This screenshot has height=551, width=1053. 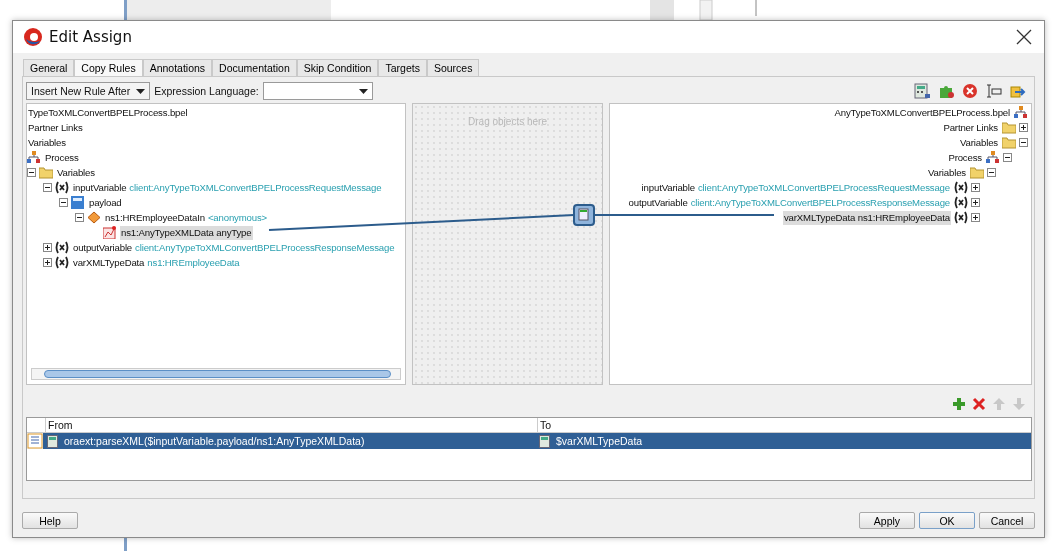 I want to click on tab: Targets, so click(x=402, y=67).